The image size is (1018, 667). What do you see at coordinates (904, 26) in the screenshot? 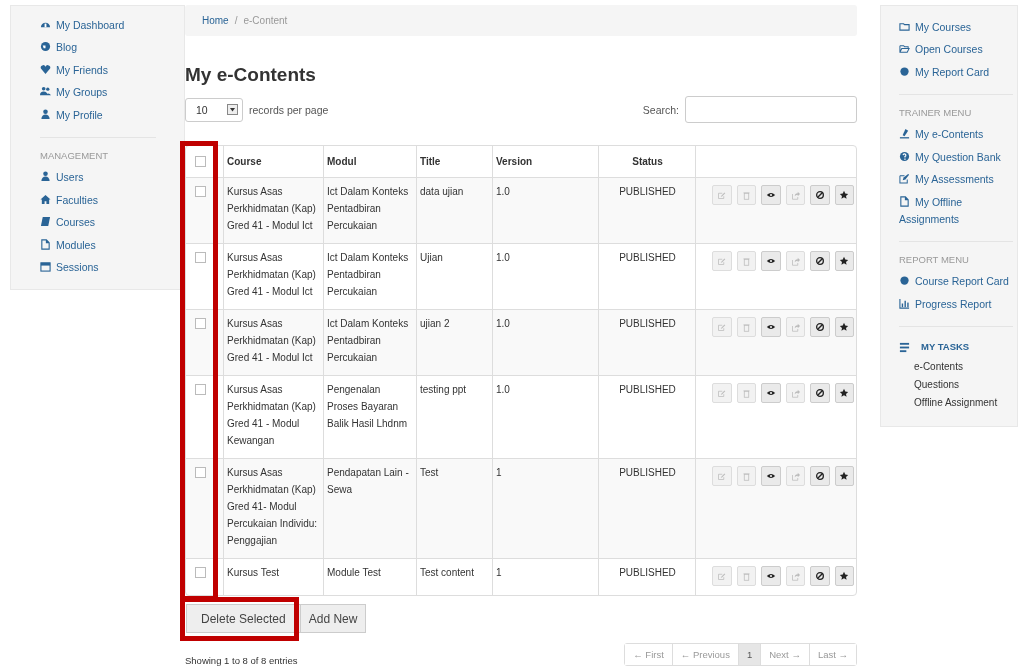
I see `folder-icon` at bounding box center [904, 26].